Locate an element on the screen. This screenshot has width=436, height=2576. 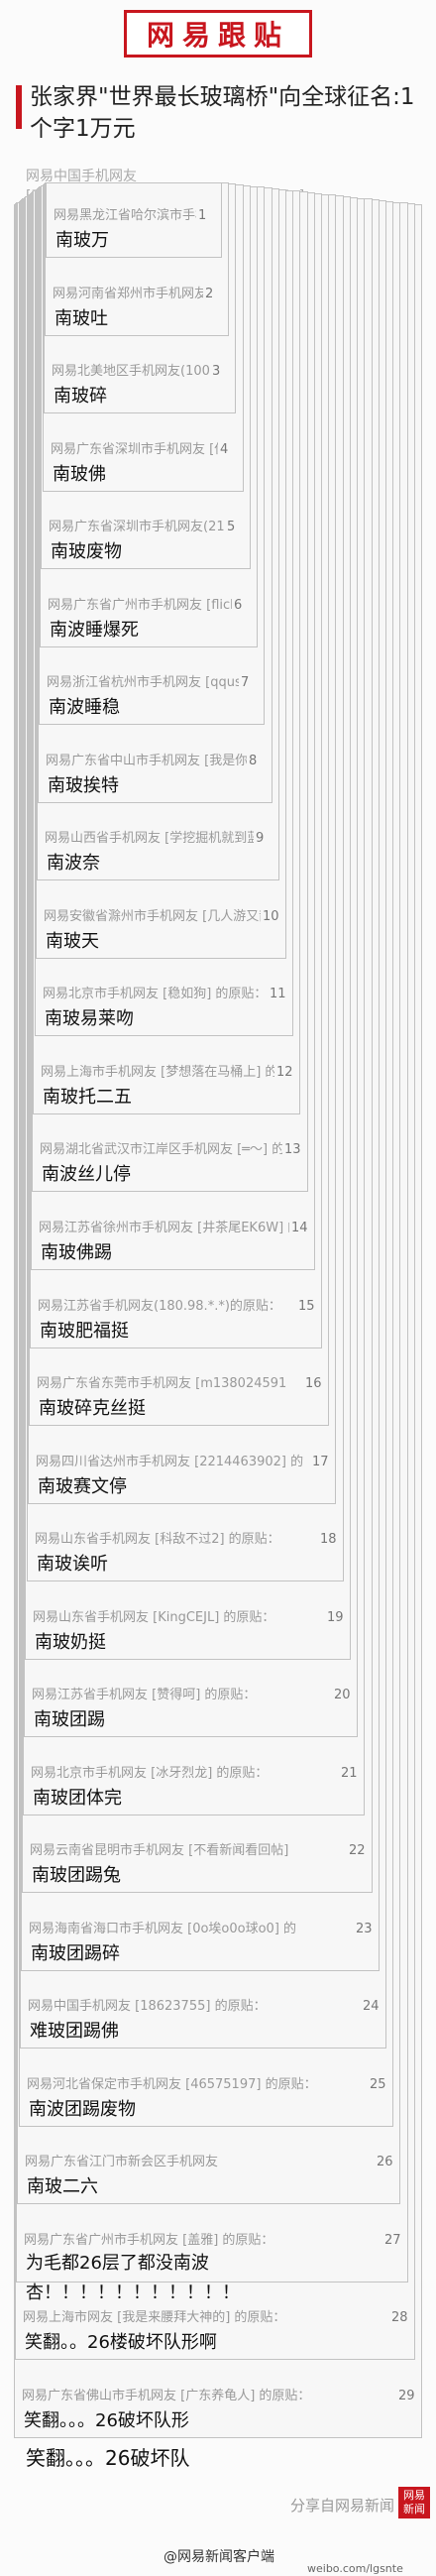
comment-text: 南波睡爆死 is located at coordinates (94, 630).